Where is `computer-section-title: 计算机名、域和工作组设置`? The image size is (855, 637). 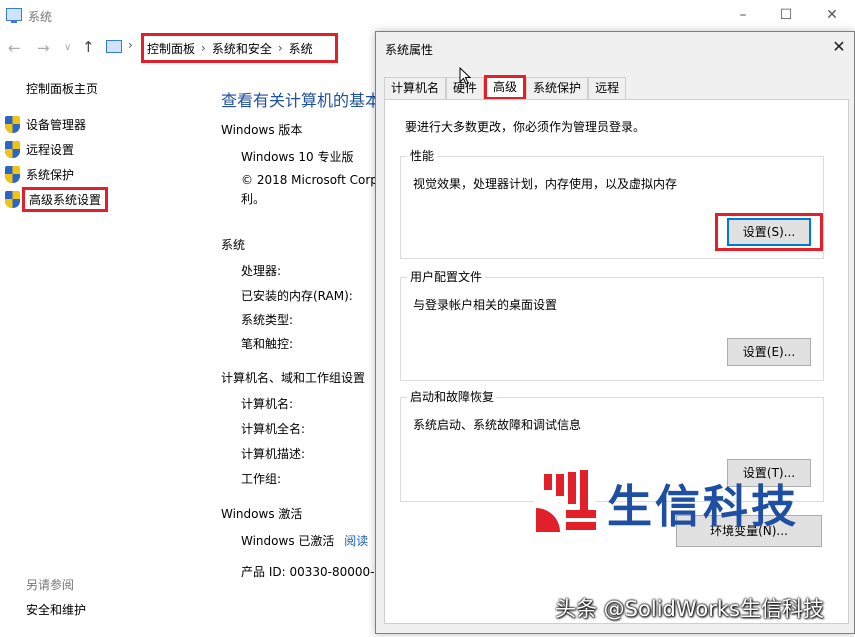 computer-section-title: 计算机名、域和工作组设置 is located at coordinates (293, 378).